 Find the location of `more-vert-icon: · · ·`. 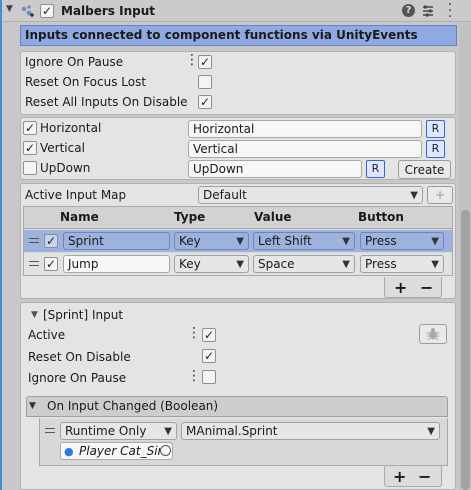

more-vert-icon: · · · is located at coordinates (450, 12).